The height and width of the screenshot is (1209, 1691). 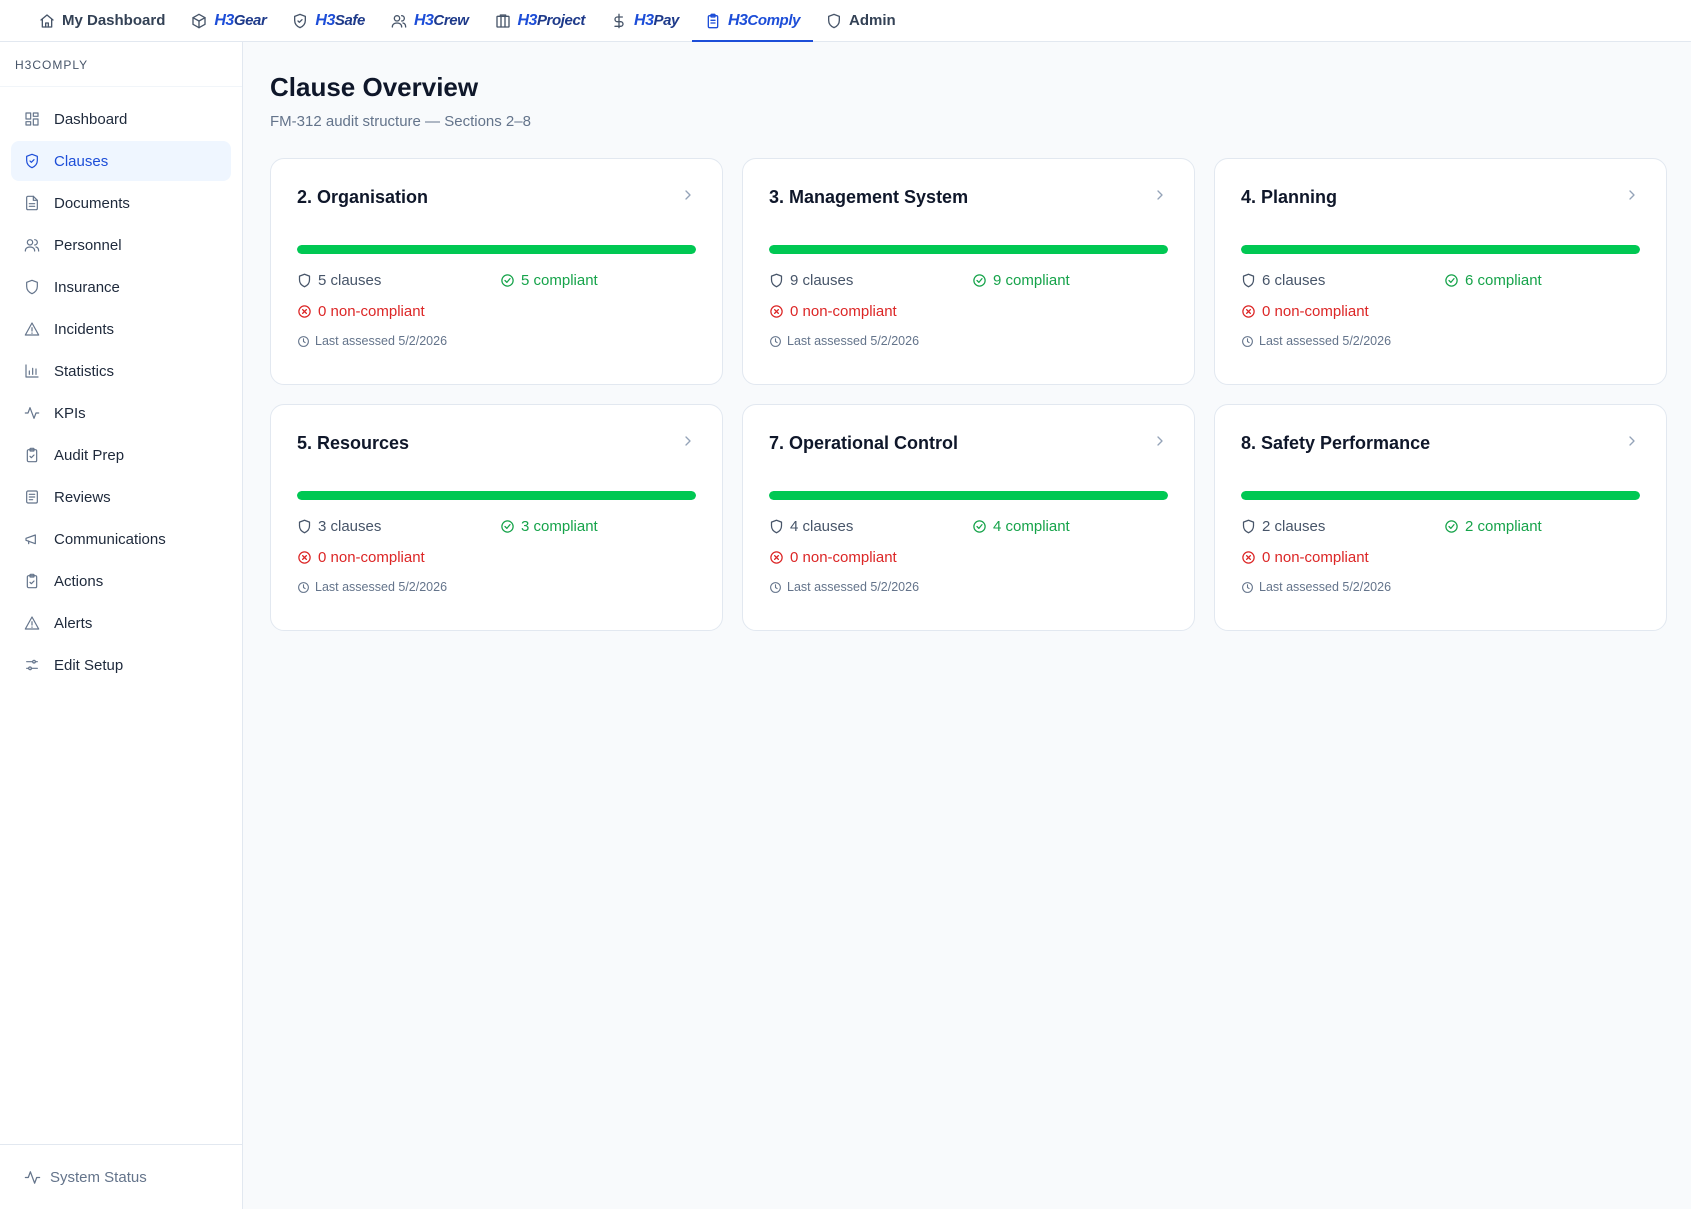 What do you see at coordinates (89, 665) in the screenshot?
I see `sidebar-item-label: Edit Setup` at bounding box center [89, 665].